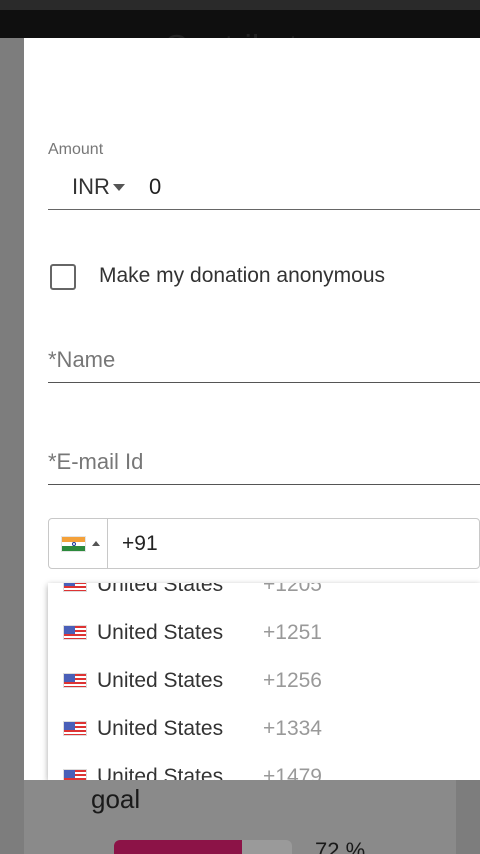  I want to click on status-bar, so click(240, 5).